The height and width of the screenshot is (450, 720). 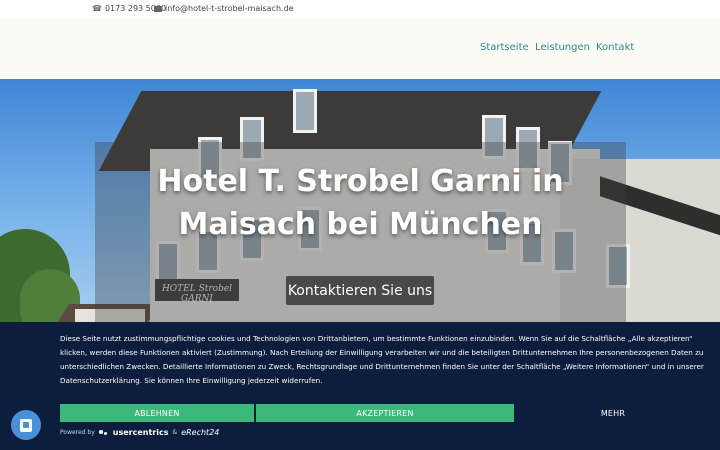 I want to click on contact-cta-button: Kontaktieren Sie uns, so click(x=360, y=290).